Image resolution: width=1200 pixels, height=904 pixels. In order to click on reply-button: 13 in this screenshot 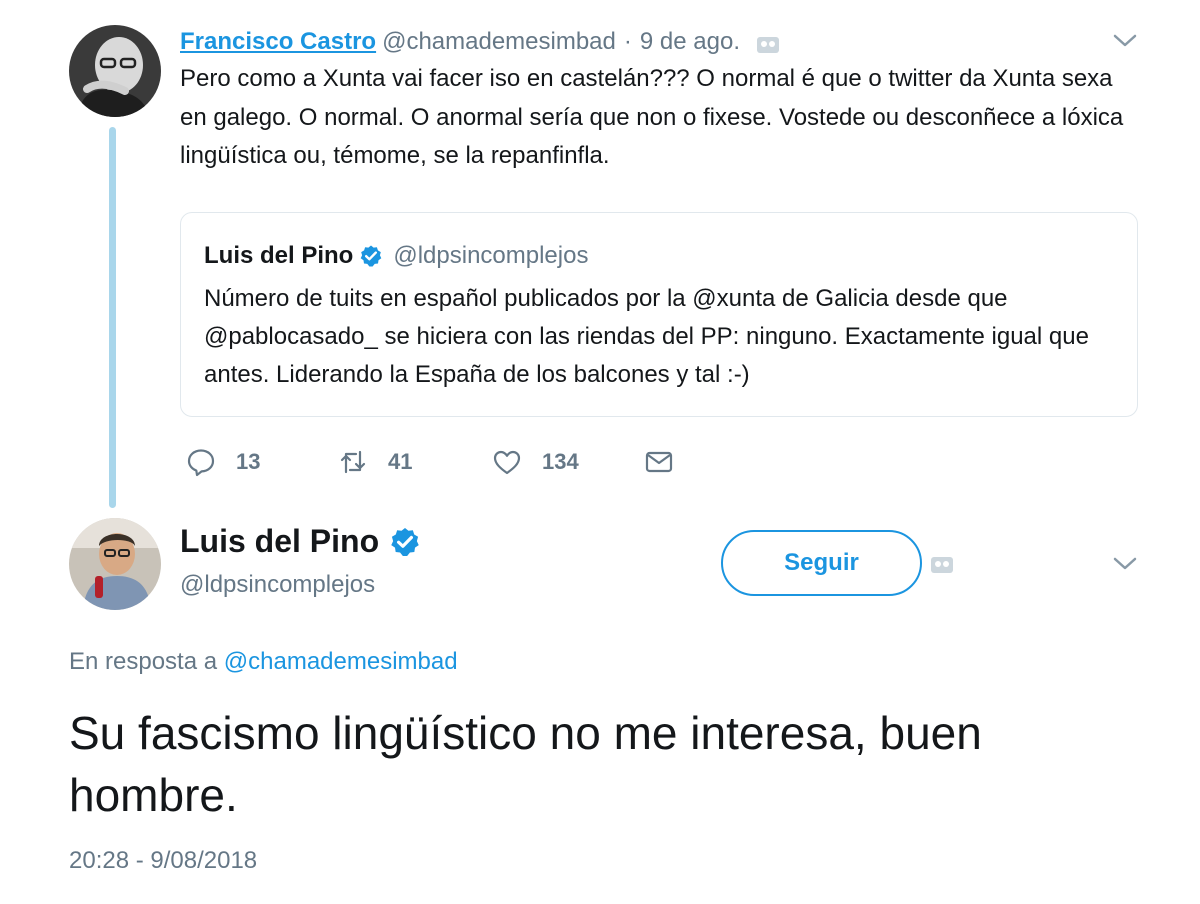, I will do `click(223, 462)`.